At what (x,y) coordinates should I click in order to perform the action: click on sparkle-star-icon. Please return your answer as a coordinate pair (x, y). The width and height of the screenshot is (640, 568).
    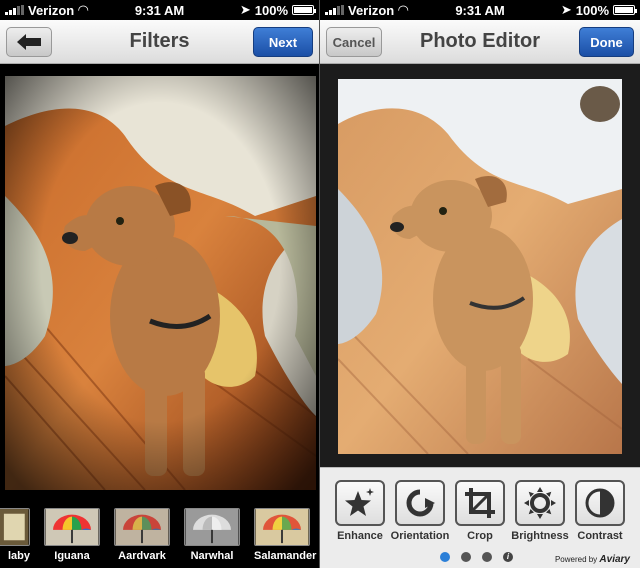
    Looking at the image, I should click on (359, 502).